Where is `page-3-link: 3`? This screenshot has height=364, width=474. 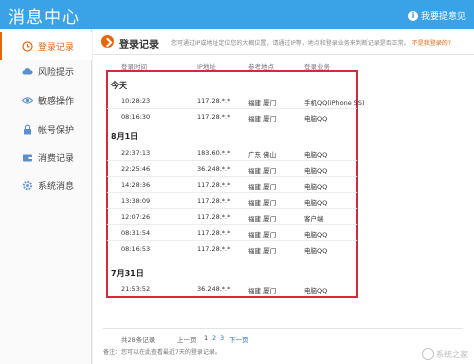
page-3-link: 3 is located at coordinates (222, 338).